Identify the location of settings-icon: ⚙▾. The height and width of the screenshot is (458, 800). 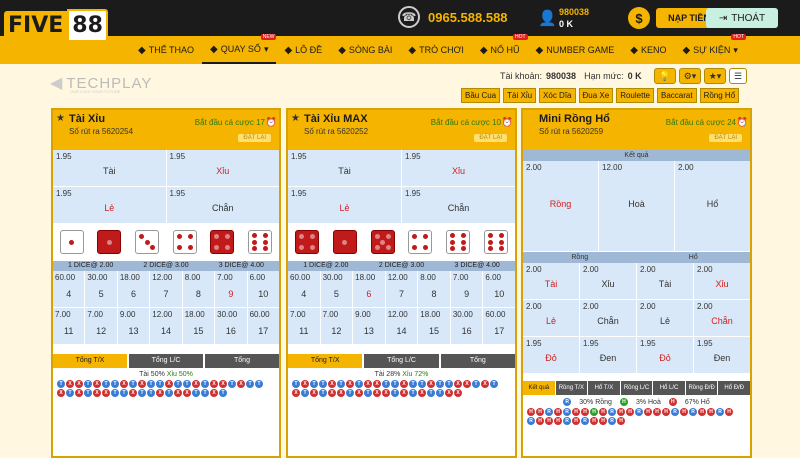
(690, 76).